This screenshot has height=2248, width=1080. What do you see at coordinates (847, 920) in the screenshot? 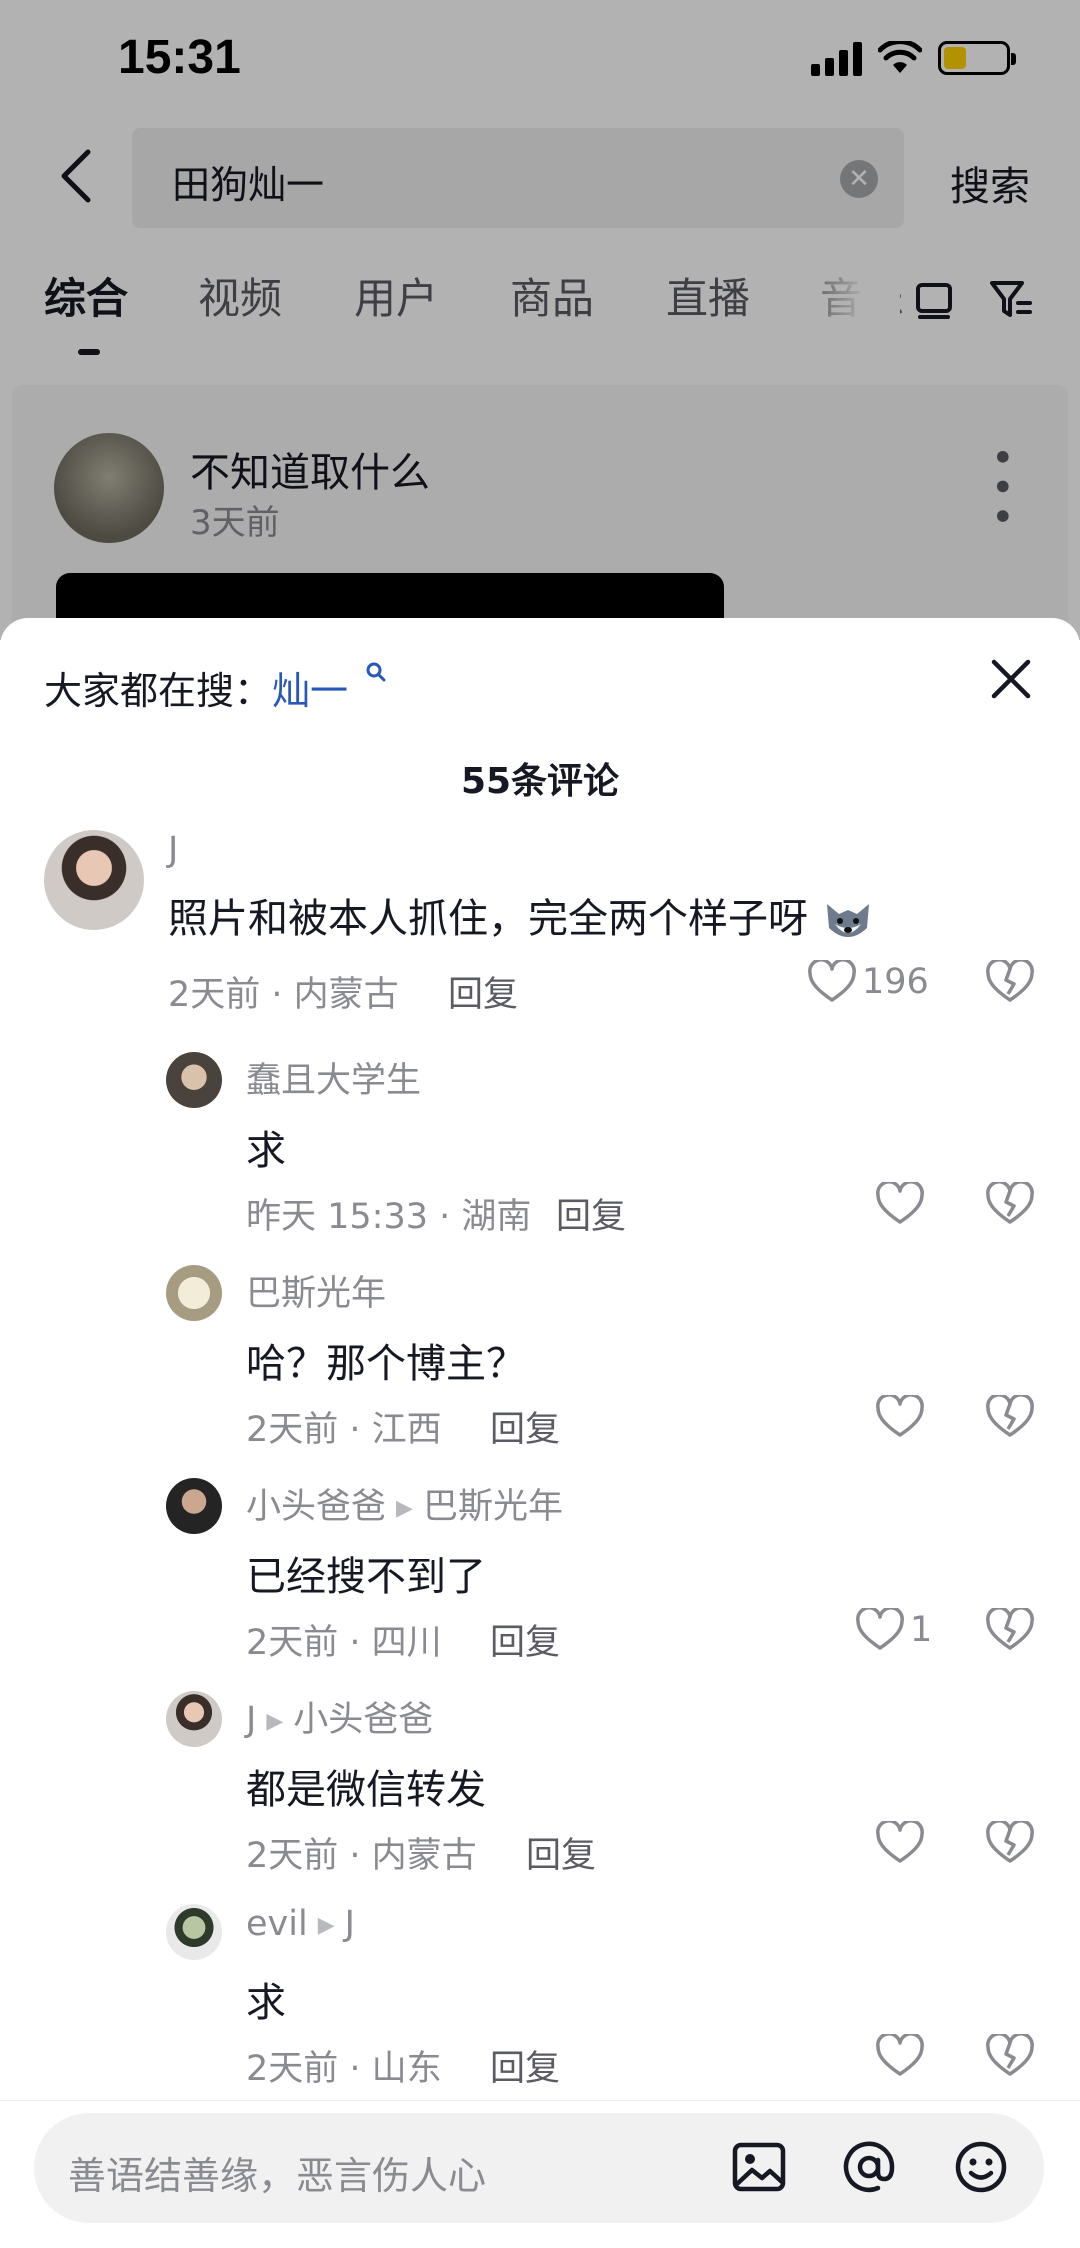
I see `wolf-emoji-icon` at bounding box center [847, 920].